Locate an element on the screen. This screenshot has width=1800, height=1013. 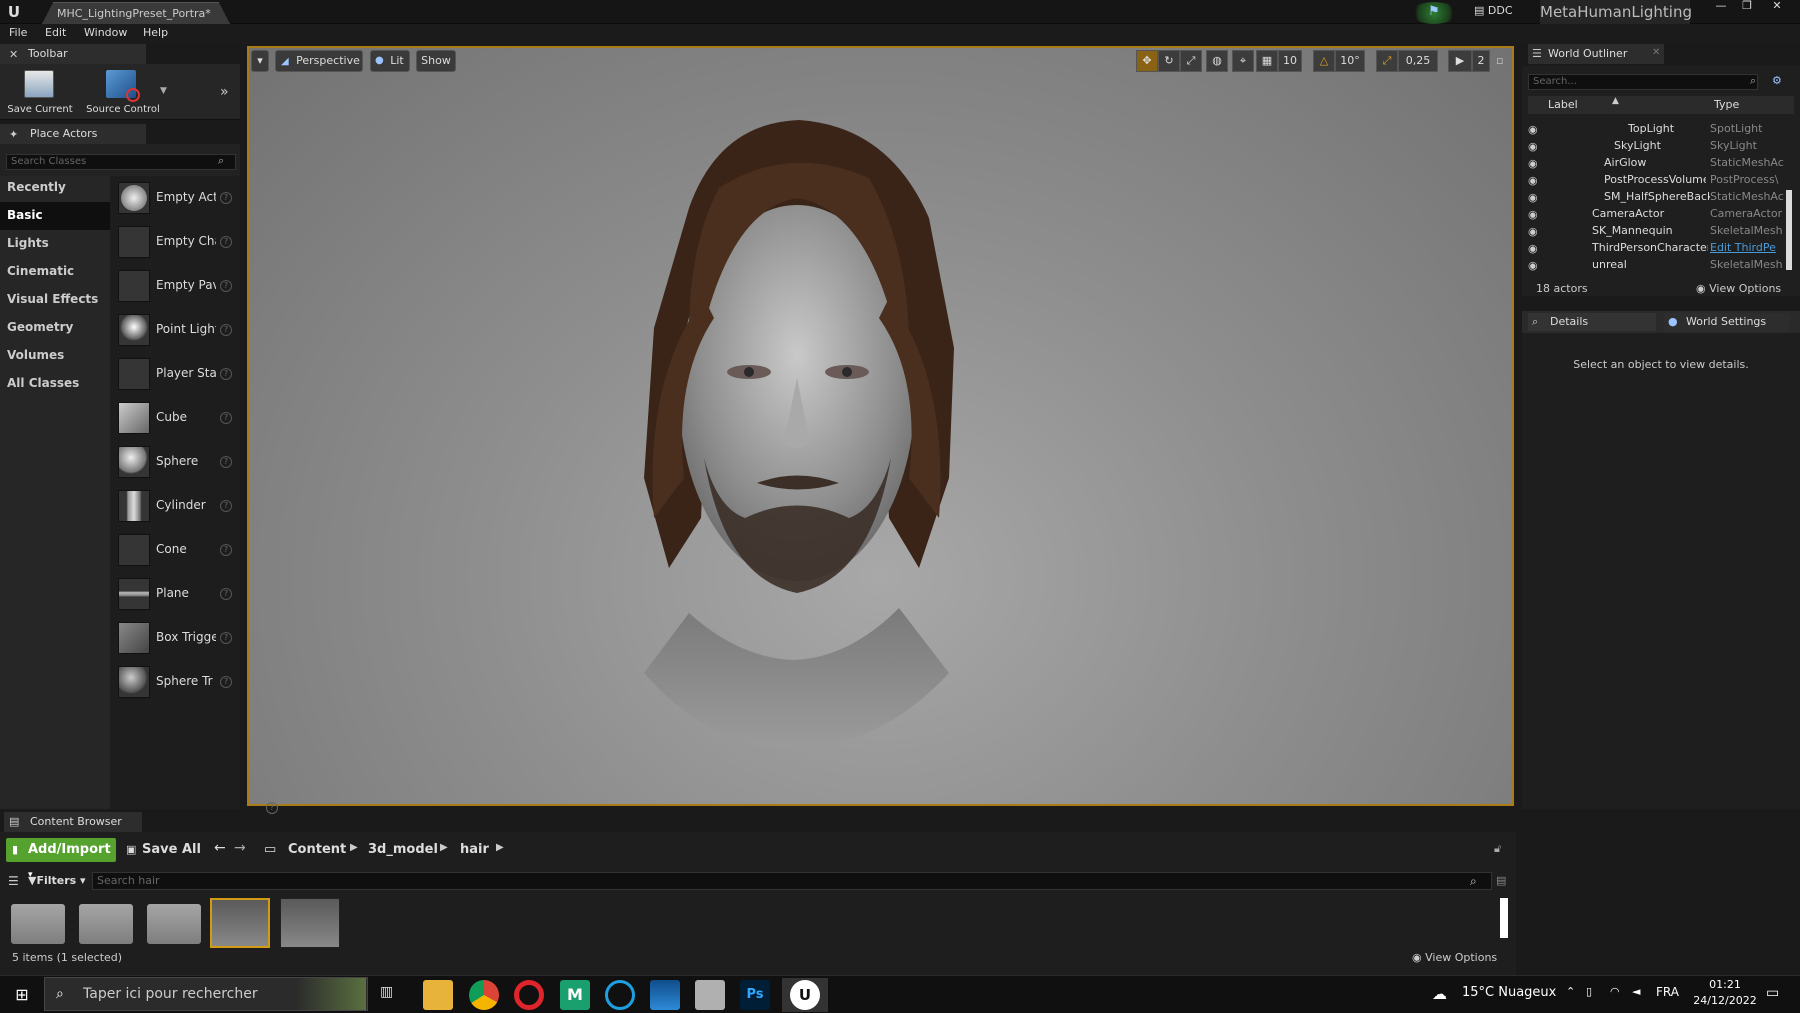
language-indicator: FRA is located at coordinates (1670, 994).